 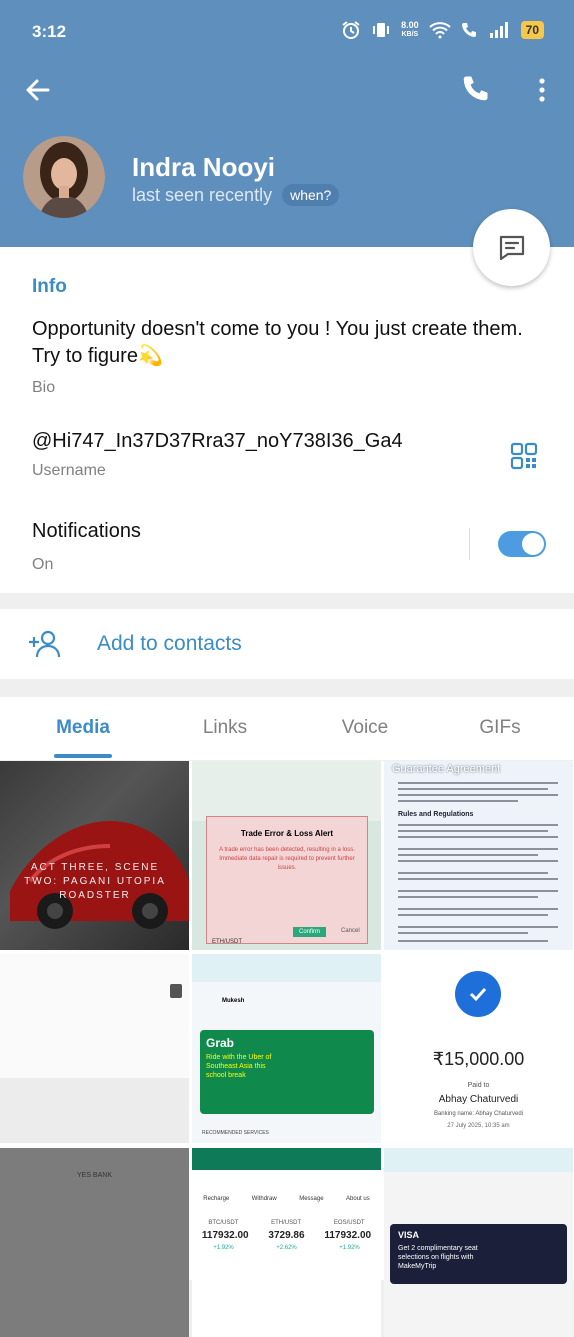 I want to click on doc-lines, so click(x=478, y=862).